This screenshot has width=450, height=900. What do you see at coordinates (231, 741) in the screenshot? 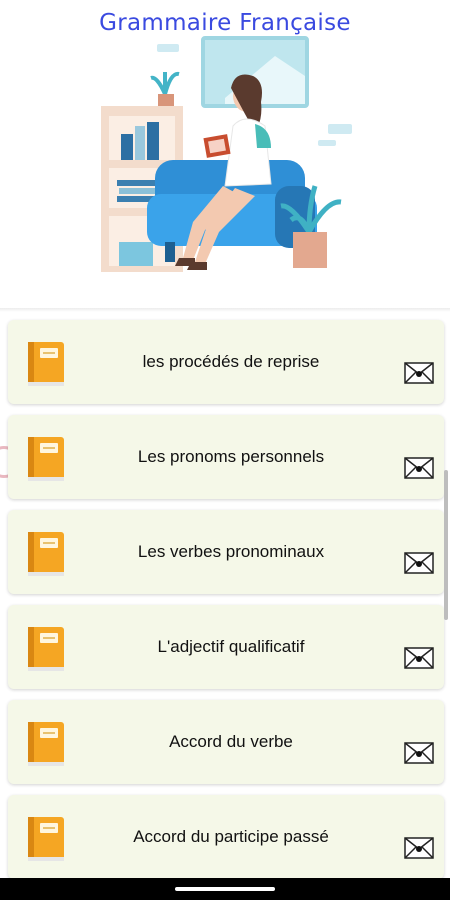
I see `lesson-title: Accord du verbe` at bounding box center [231, 741].